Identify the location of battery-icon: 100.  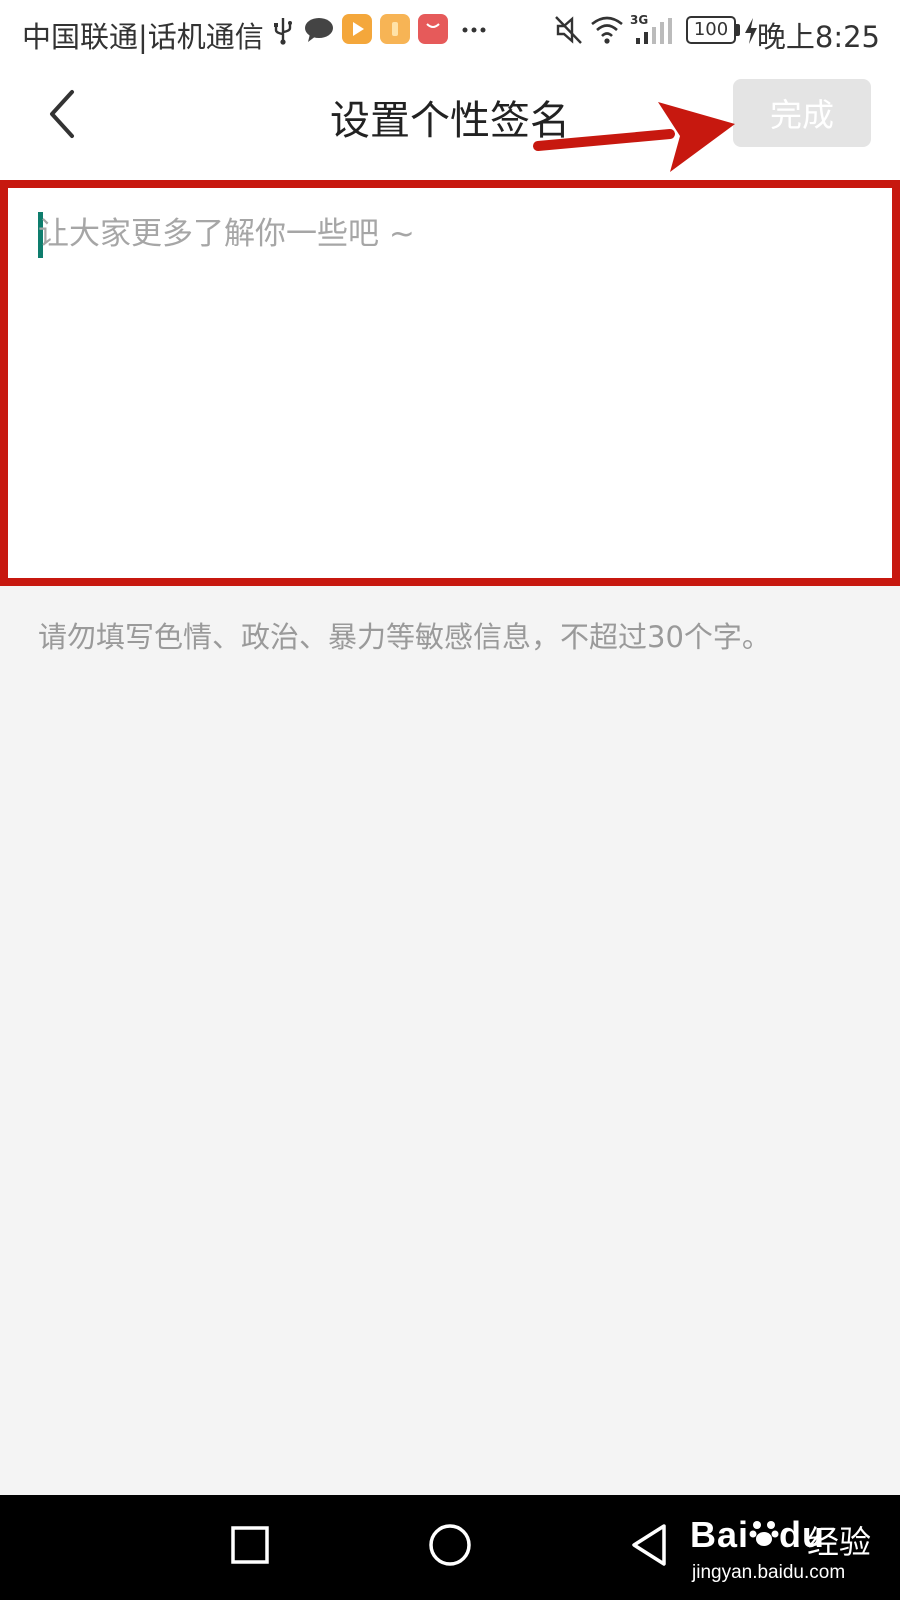
(711, 30).